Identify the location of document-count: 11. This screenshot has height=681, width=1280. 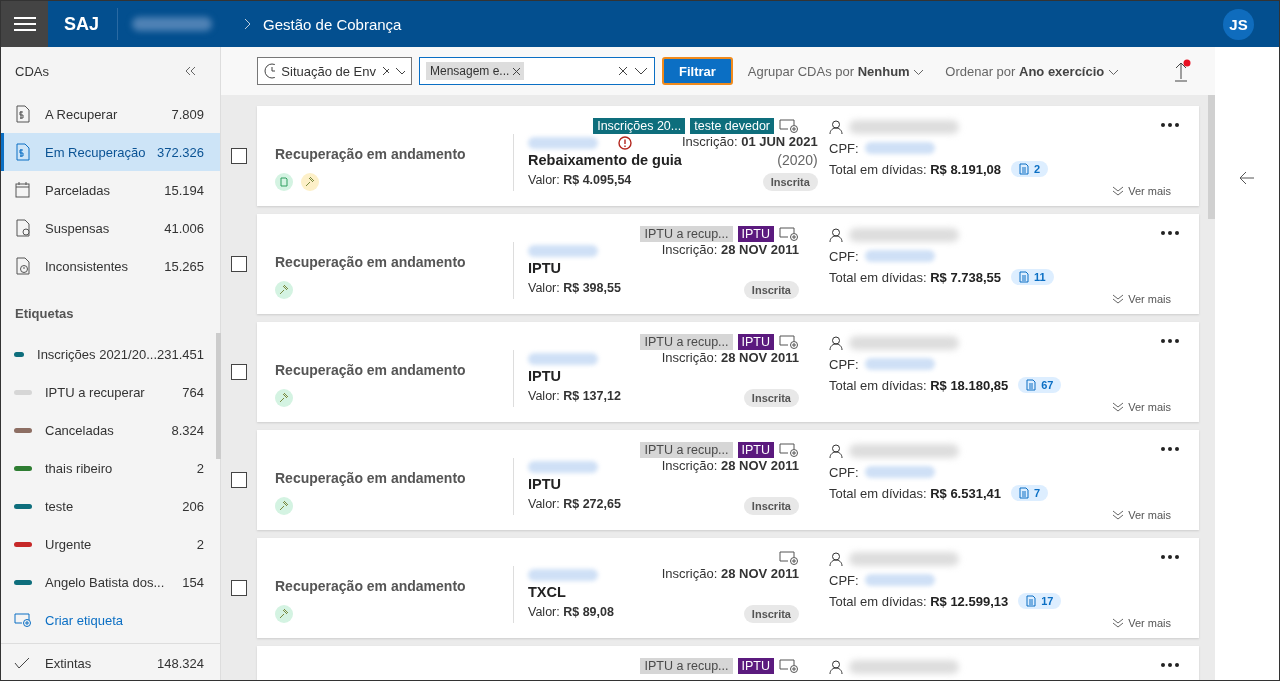
(1032, 277).